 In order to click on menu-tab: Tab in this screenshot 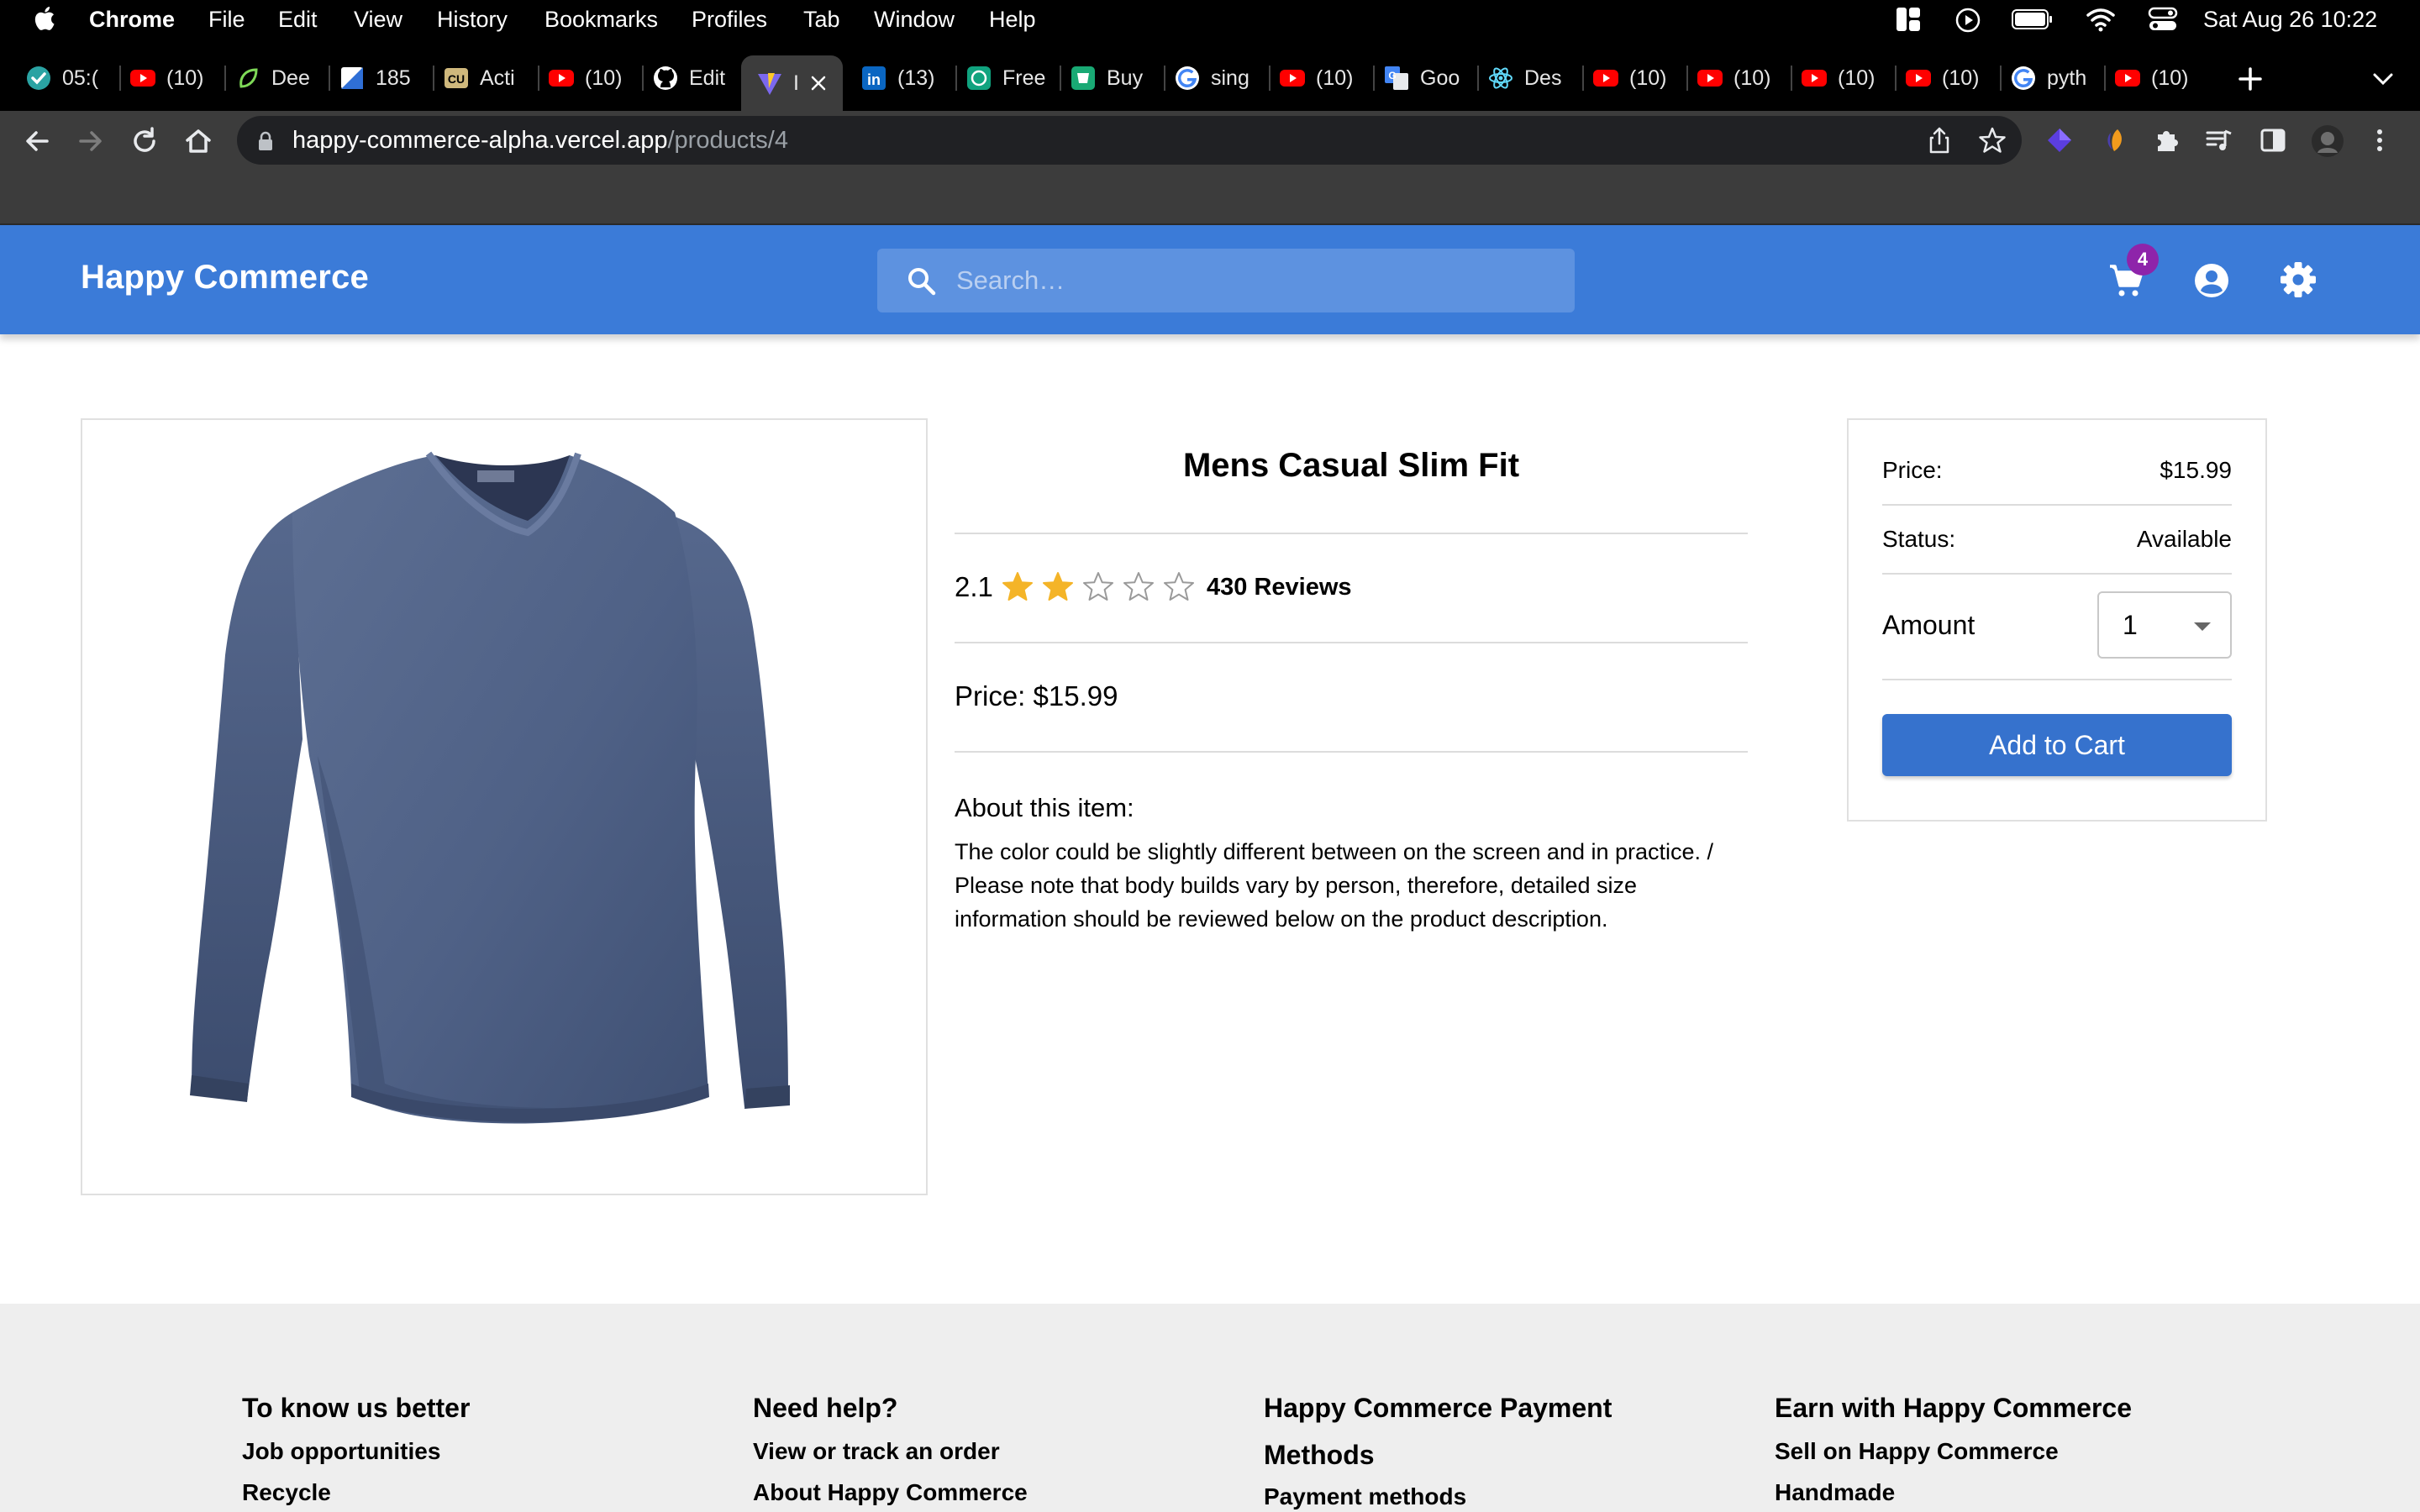, I will do `click(822, 19)`.